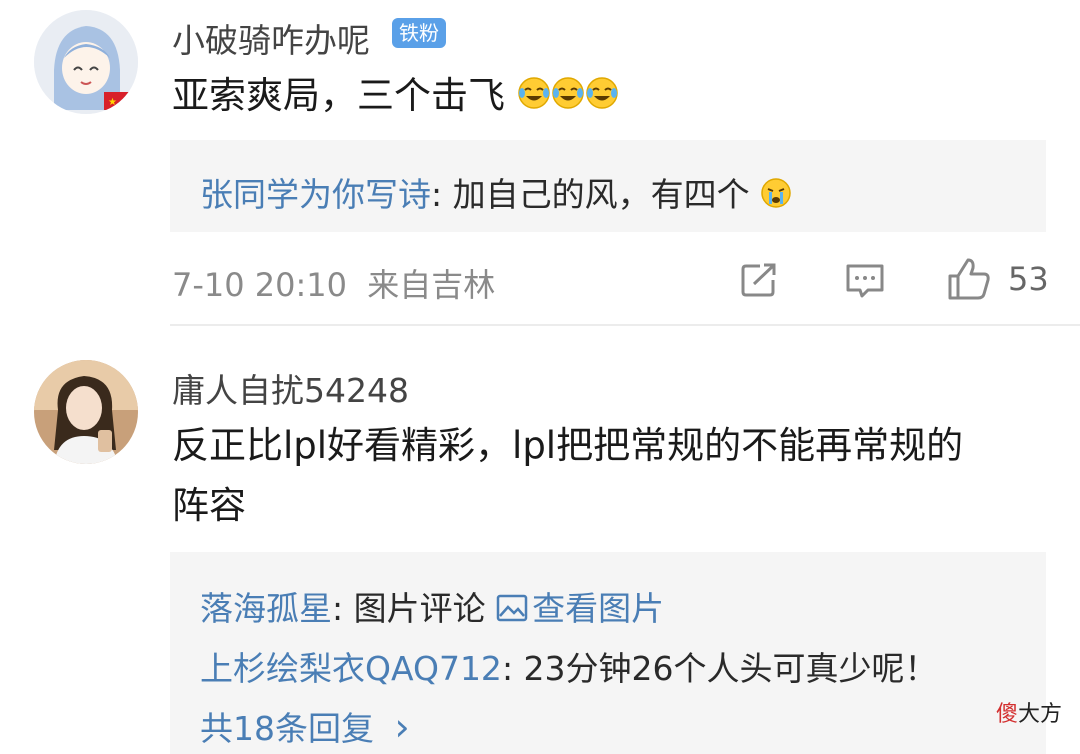 The width and height of the screenshot is (1080, 754). Describe the element at coordinates (512, 610) in the screenshot. I see `image-icon` at that location.